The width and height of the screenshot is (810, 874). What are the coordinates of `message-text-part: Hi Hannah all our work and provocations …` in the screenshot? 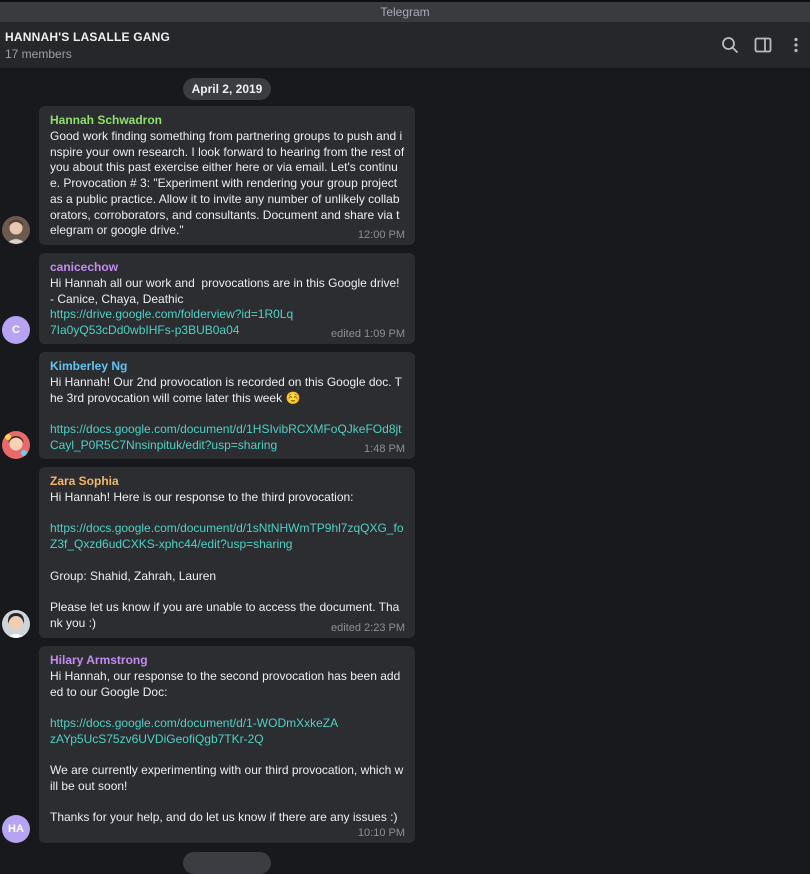 It's located at (225, 291).